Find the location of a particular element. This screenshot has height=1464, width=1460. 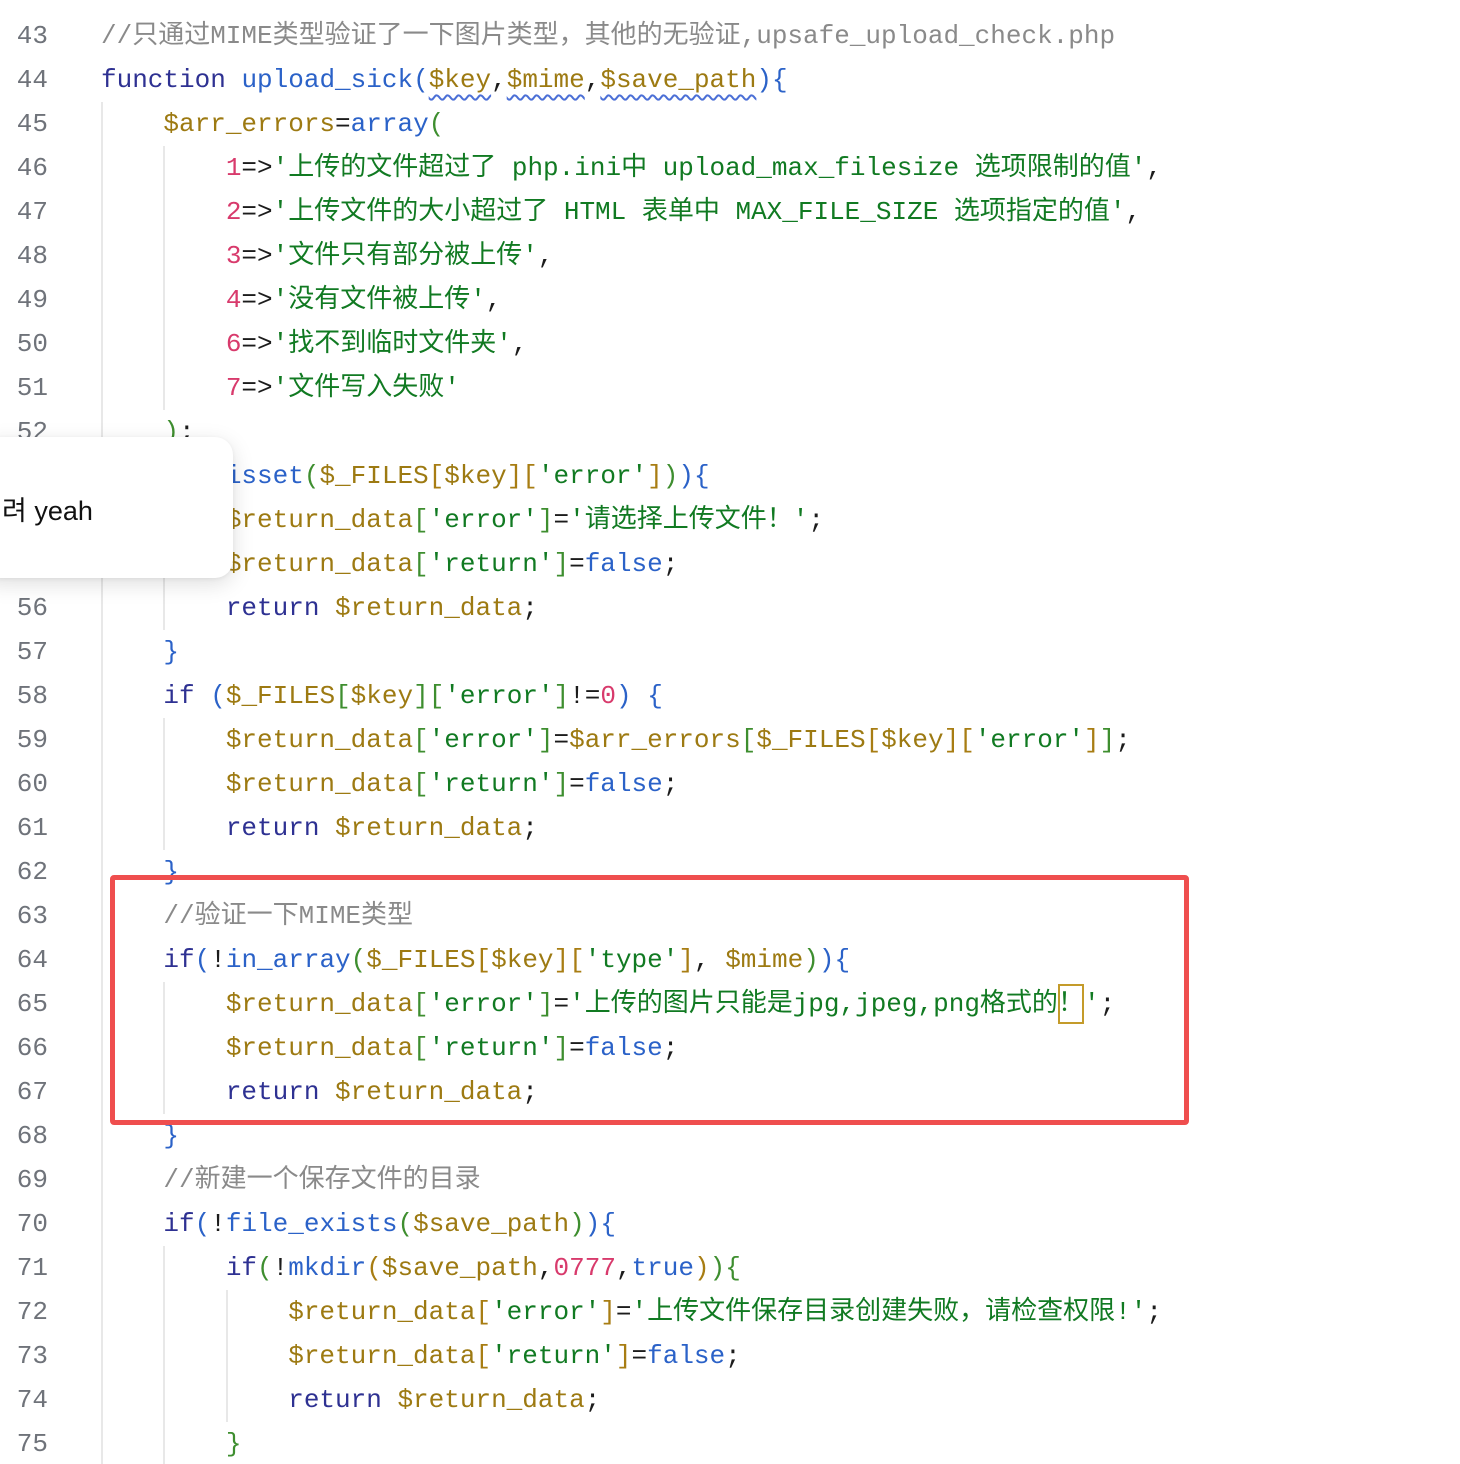

line-number: 72 is located at coordinates (24, 1312).